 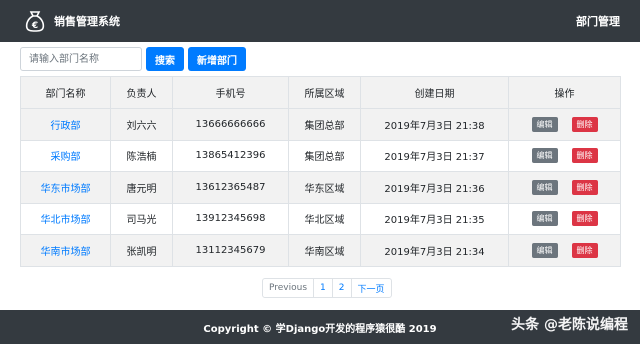 I want to click on department-name-link: 行政部, so click(x=66, y=126).